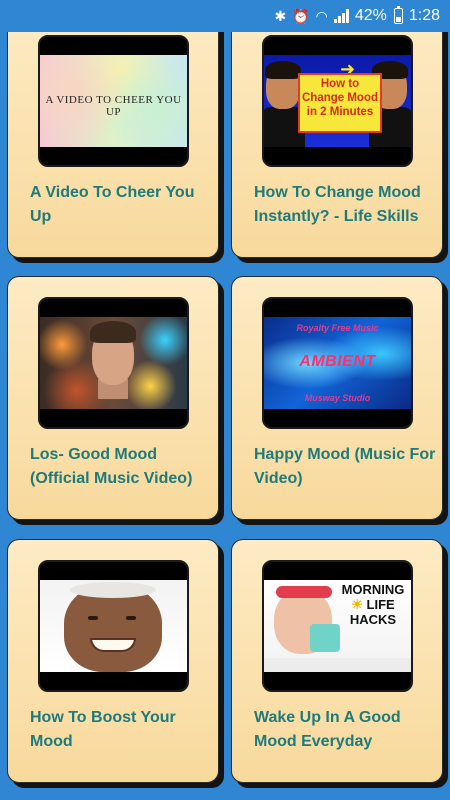 The image size is (450, 800). I want to click on sun-icon: ☀, so click(357, 604).